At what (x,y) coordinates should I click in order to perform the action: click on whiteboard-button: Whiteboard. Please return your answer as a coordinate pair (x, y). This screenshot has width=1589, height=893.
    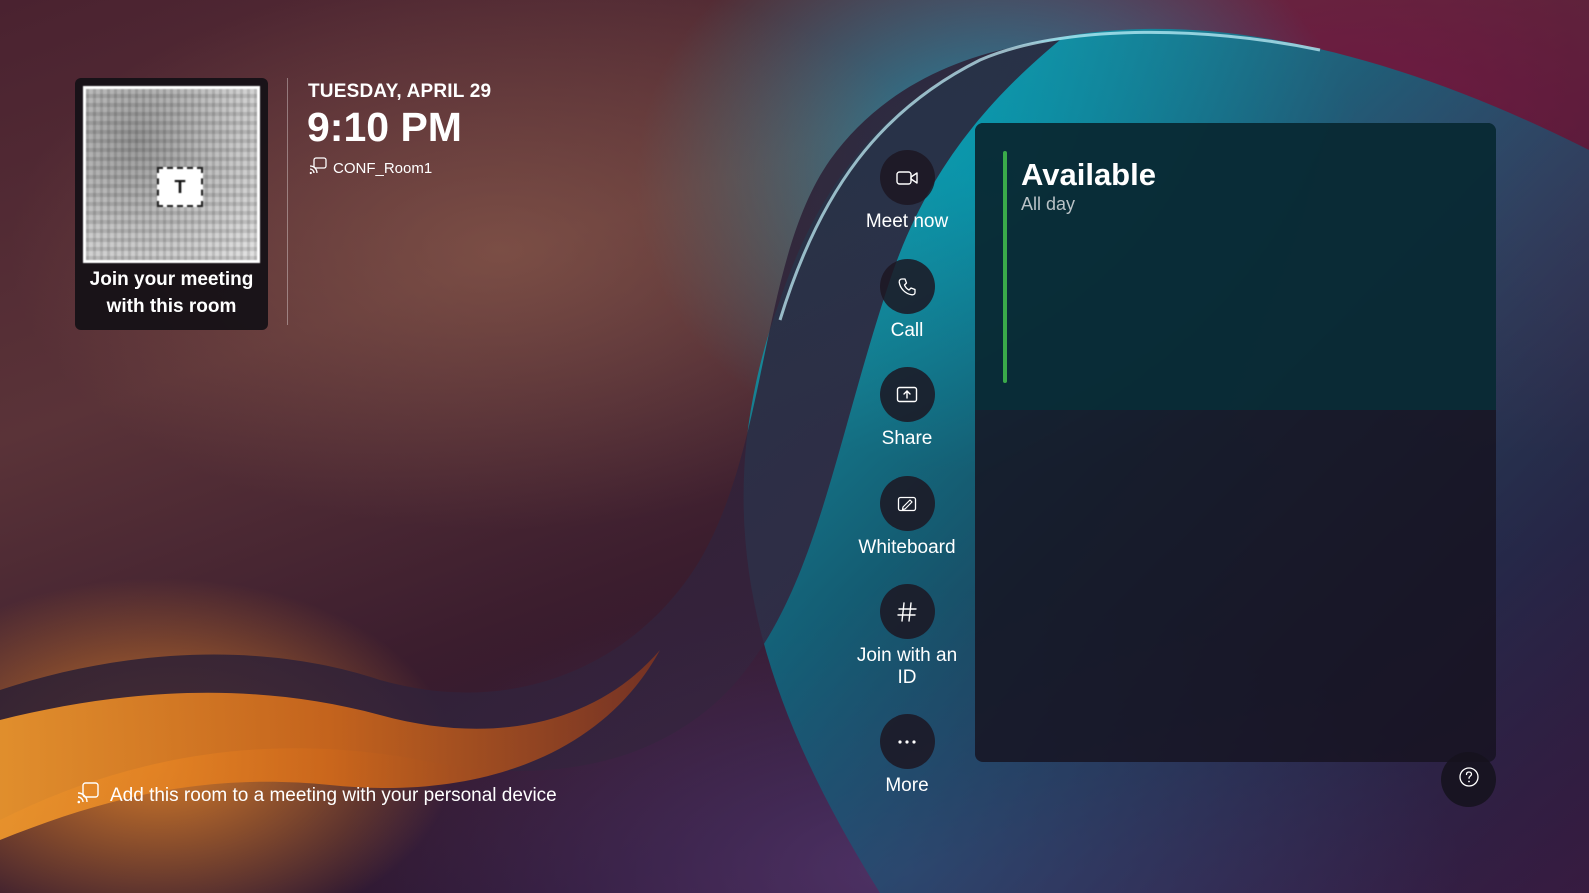
    Looking at the image, I should click on (907, 517).